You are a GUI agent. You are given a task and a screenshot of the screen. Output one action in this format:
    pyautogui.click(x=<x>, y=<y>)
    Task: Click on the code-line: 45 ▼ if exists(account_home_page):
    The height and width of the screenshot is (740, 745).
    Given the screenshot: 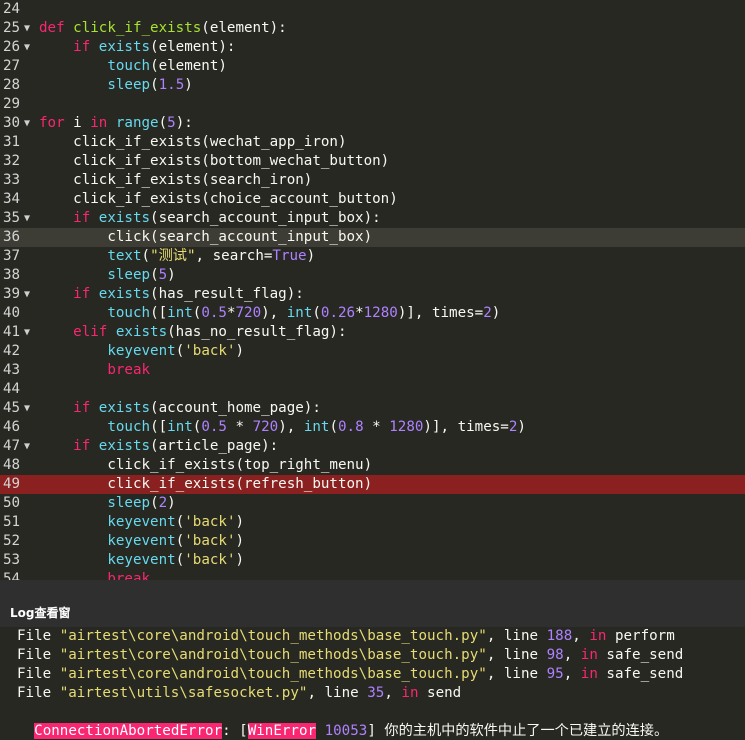 What is the action you would take?
    pyautogui.click(x=372, y=408)
    